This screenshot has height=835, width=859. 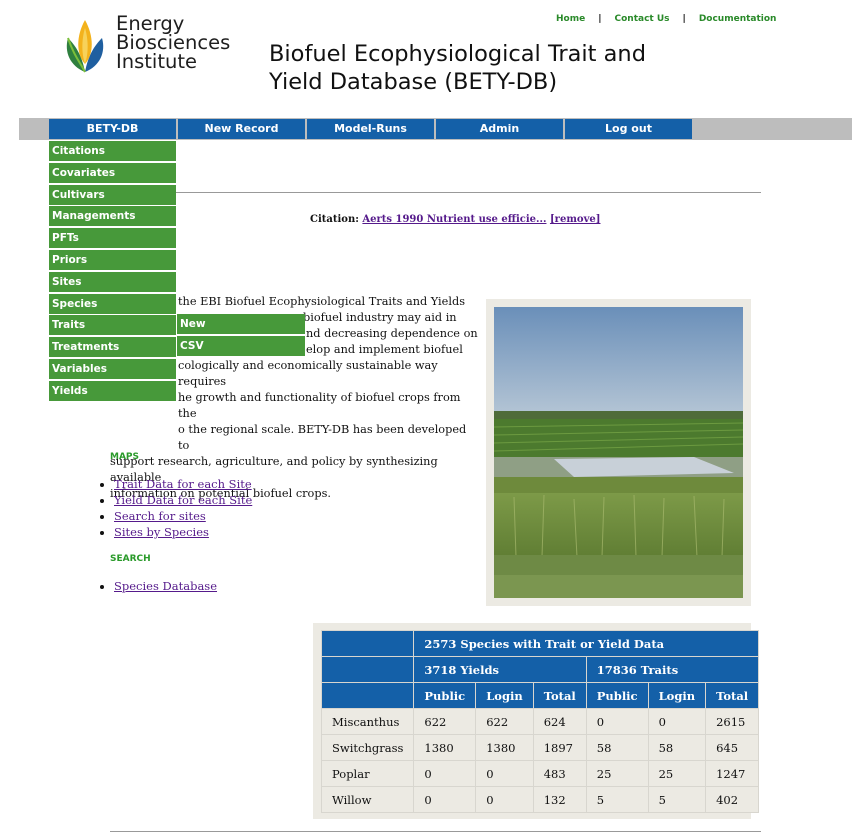 What do you see at coordinates (130, 559) in the screenshot?
I see `search-heading: SEARCH` at bounding box center [130, 559].